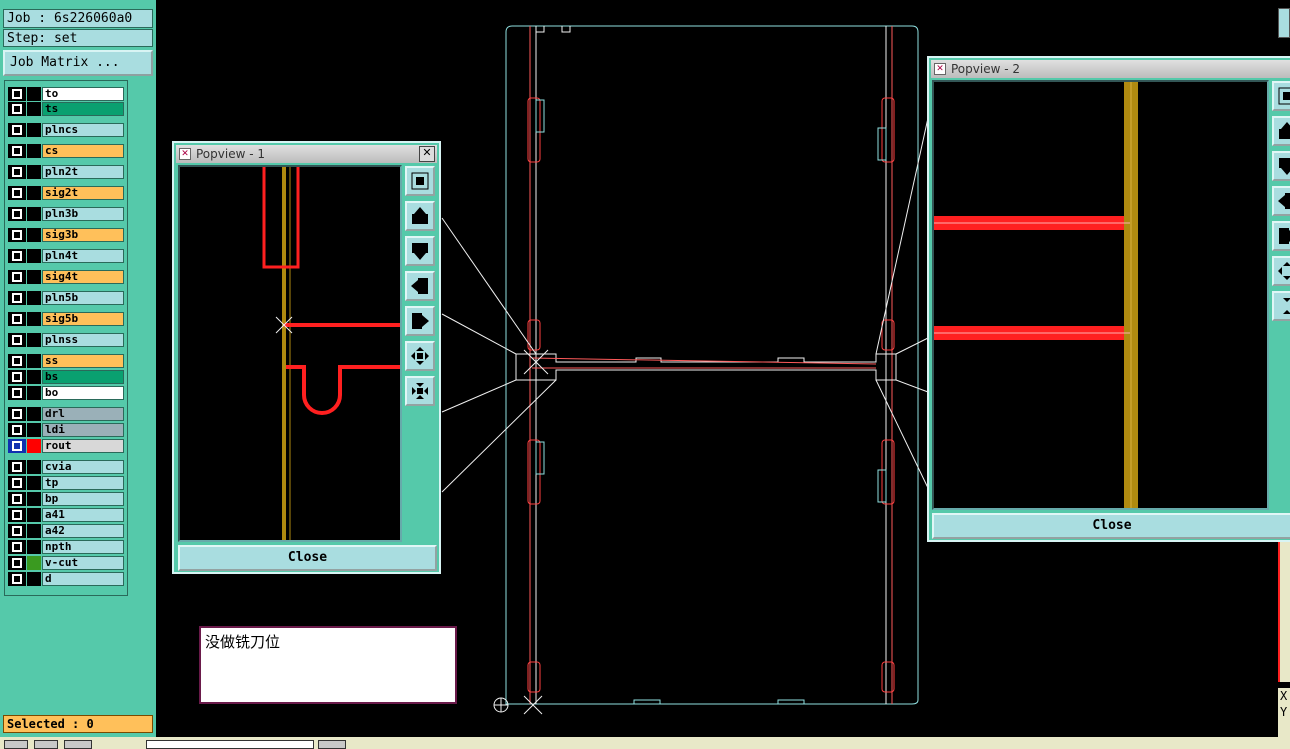 Image resolution: width=1290 pixels, height=749 pixels. Describe the element at coordinates (66, 483) in the screenshot. I see `layer-row-tp: tp` at that location.